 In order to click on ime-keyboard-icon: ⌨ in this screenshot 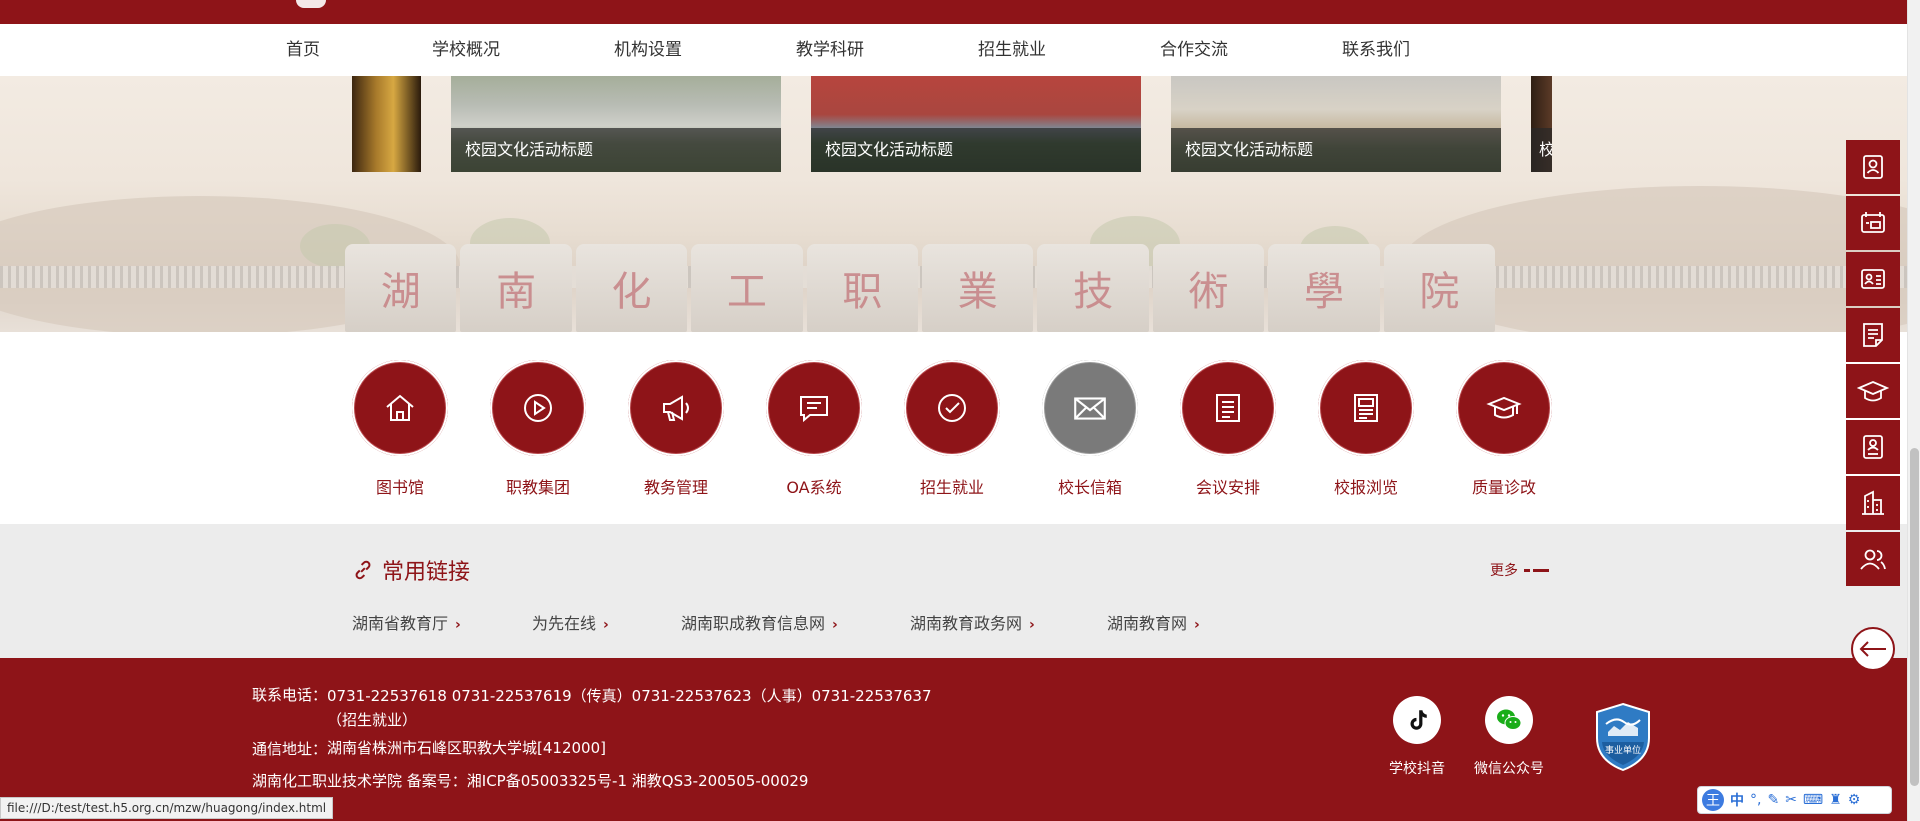, I will do `click(1813, 800)`.